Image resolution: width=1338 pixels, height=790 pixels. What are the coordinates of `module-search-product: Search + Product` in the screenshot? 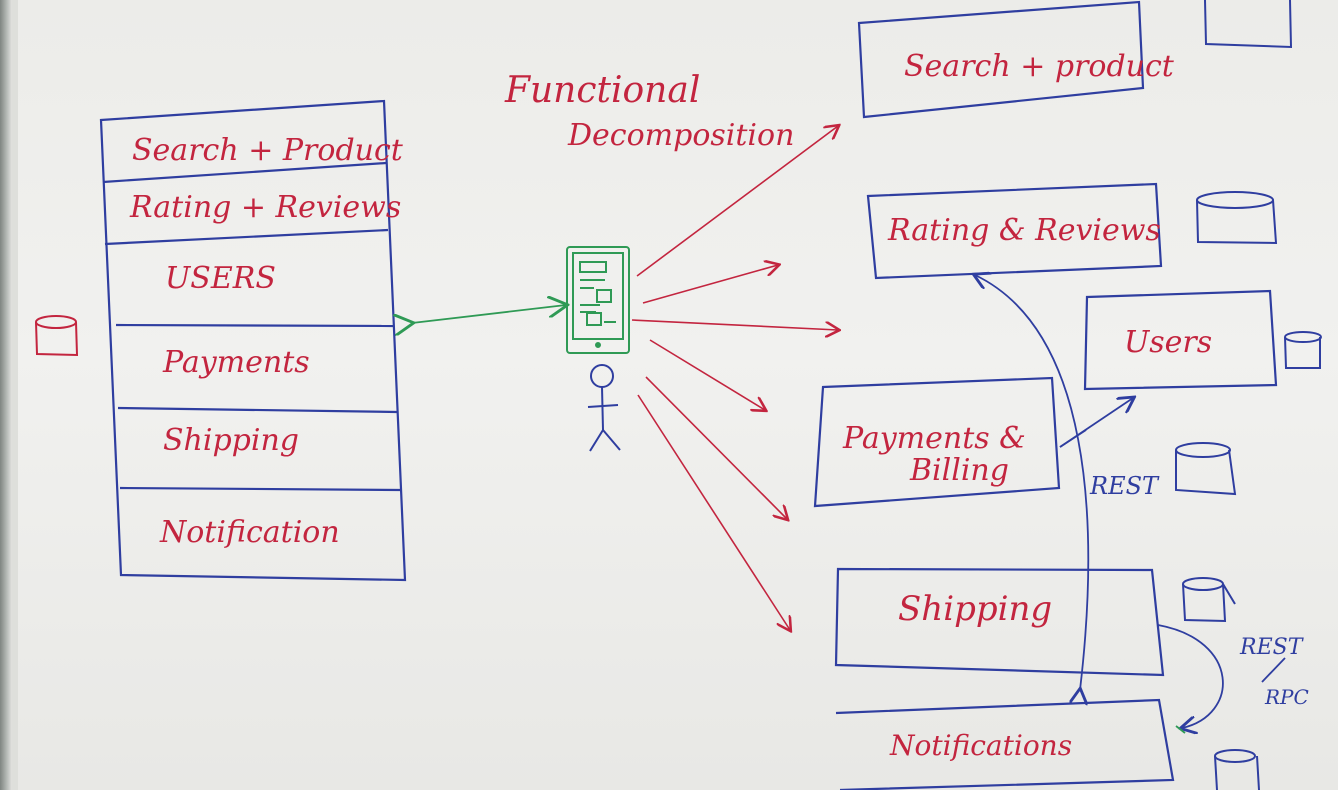 It's located at (268, 150).